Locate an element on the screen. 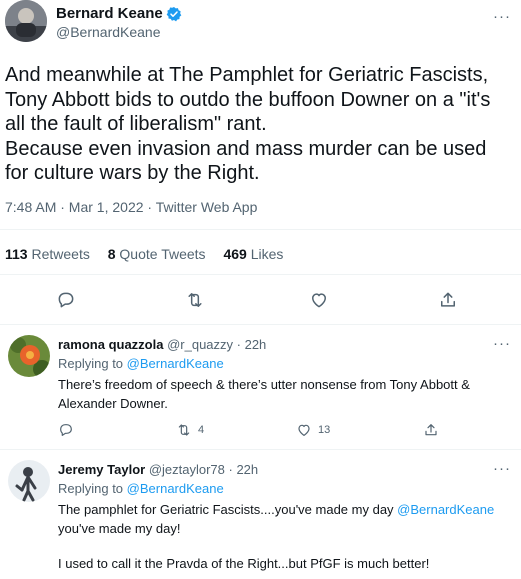 This screenshot has height=579, width=521. retweet-count: 4 is located at coordinates (201, 430).